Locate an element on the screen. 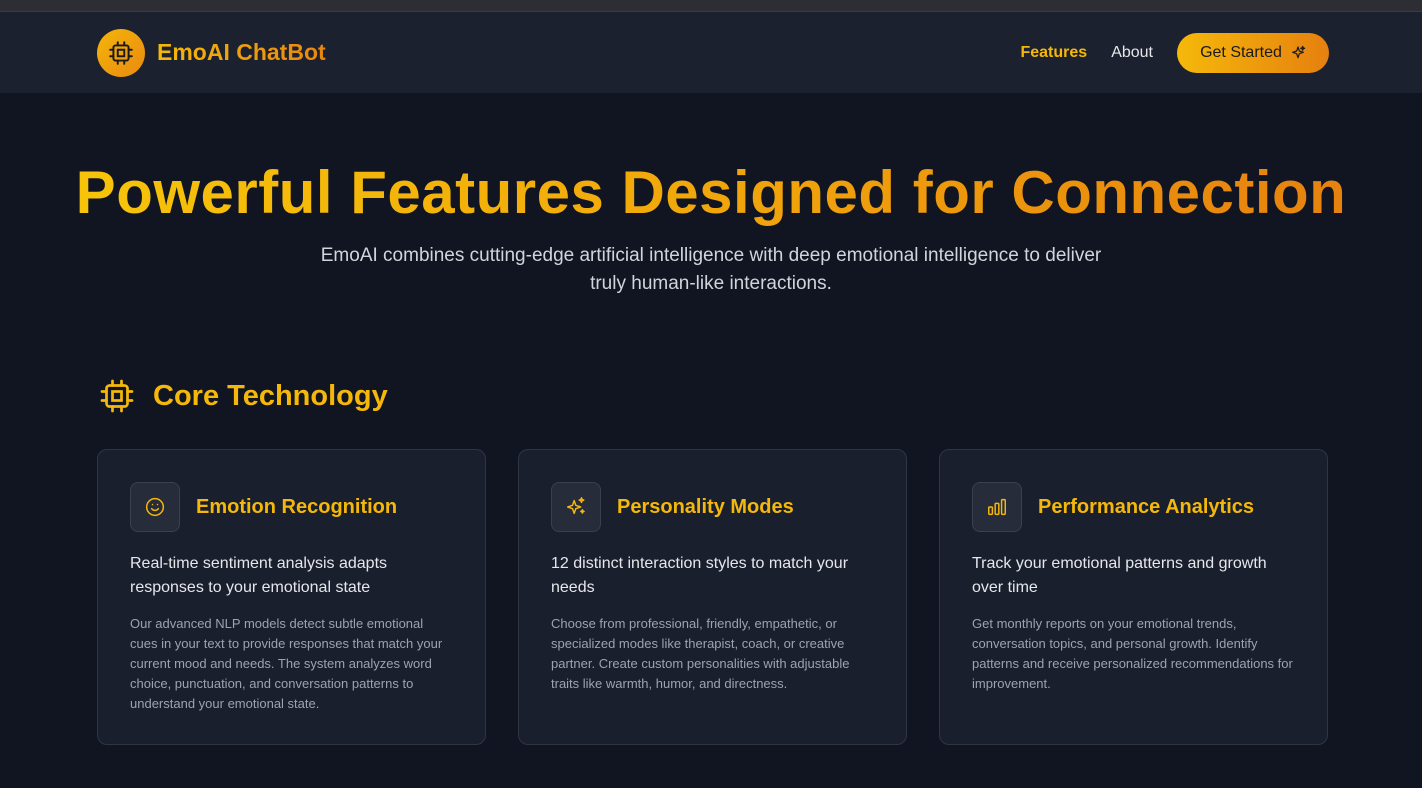  bar-chart-icon is located at coordinates (997, 507).